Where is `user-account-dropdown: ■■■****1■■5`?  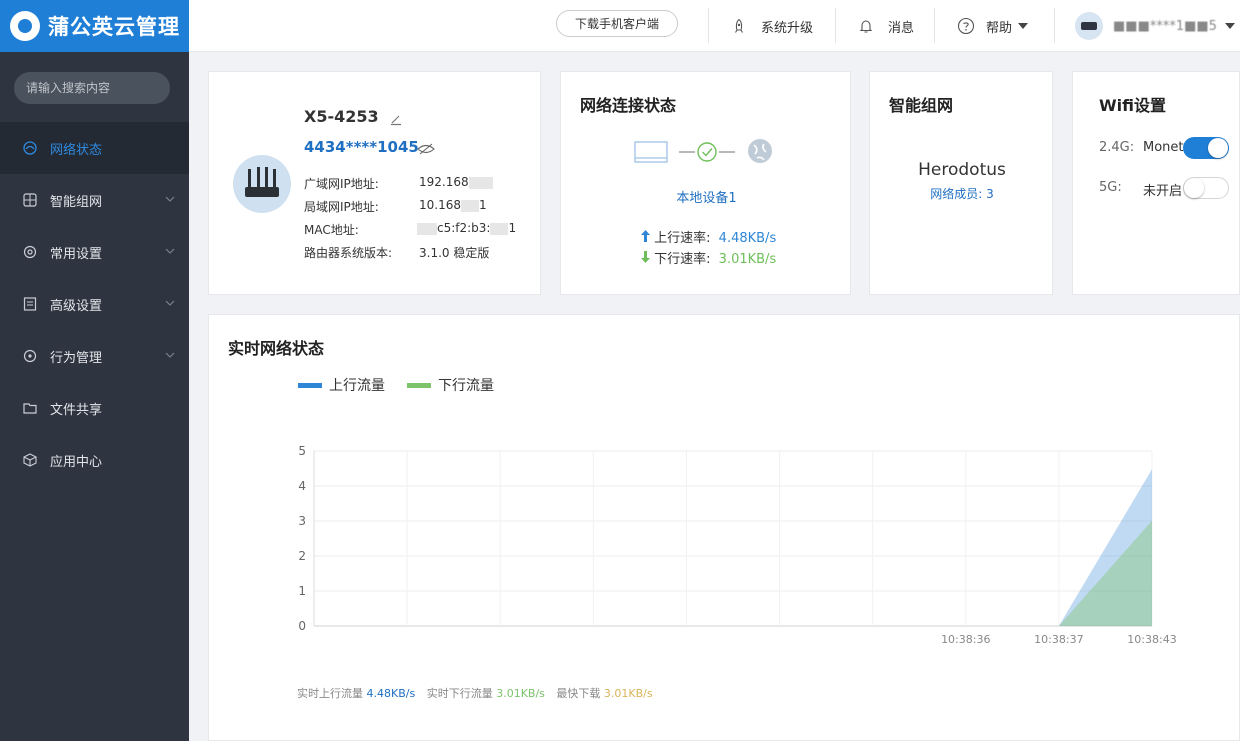 user-account-dropdown: ■■■****1■■5 is located at coordinates (1155, 26).